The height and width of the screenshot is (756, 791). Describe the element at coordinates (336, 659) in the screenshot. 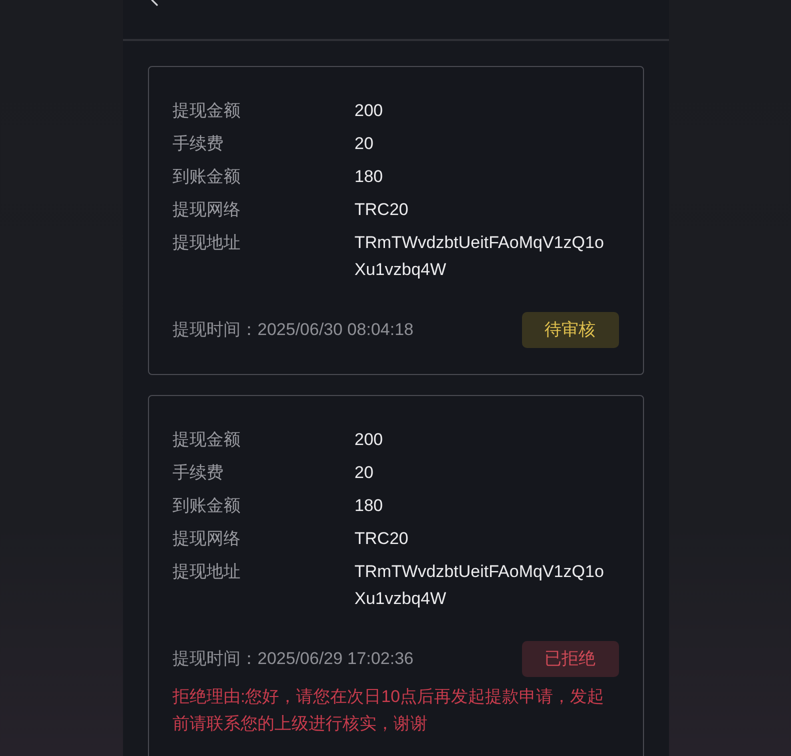

I see `time-value: 2025/06/29 17:02:36` at that location.